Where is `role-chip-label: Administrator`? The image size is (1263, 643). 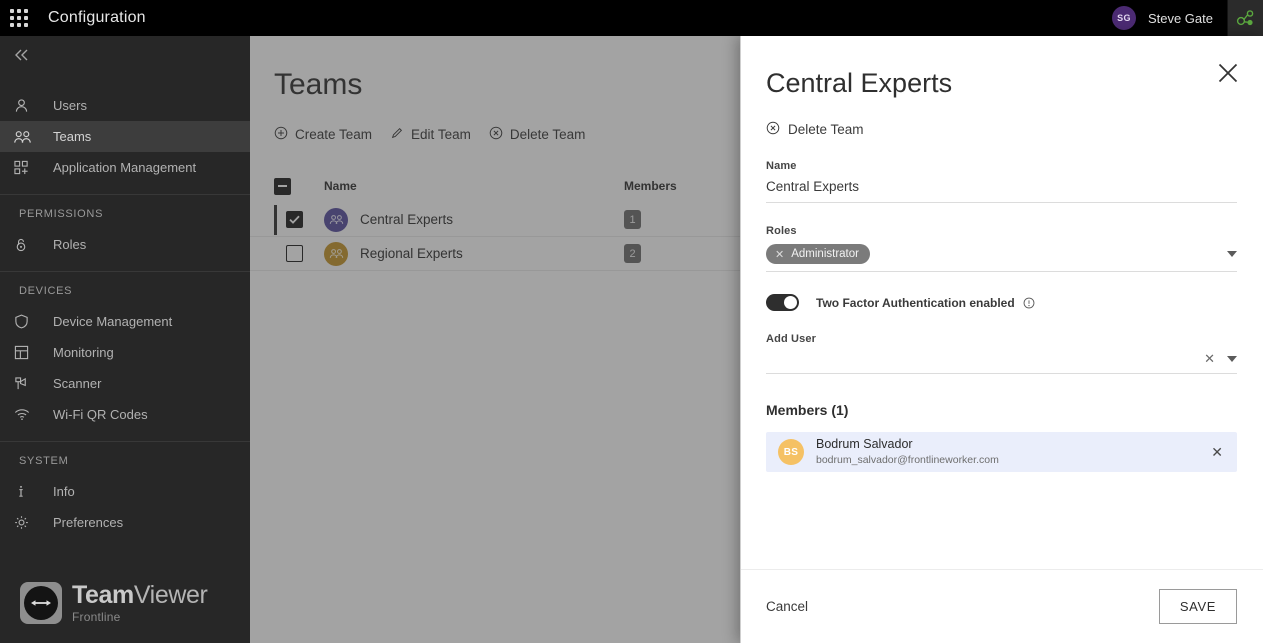 role-chip-label: Administrator is located at coordinates (825, 254).